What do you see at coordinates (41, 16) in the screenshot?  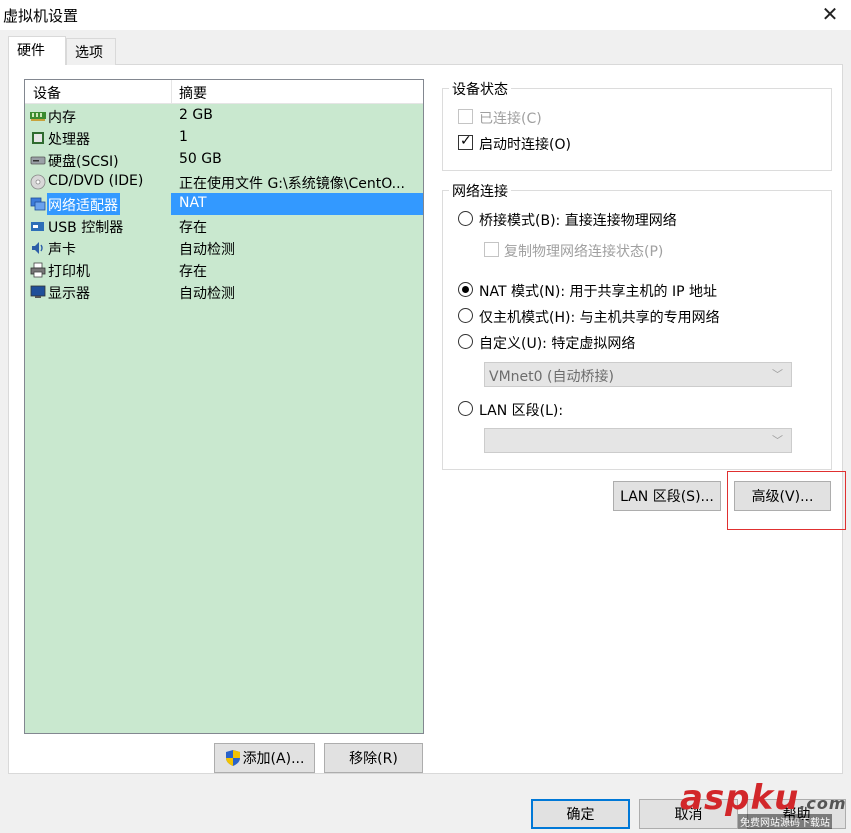 I see `window-title: 虚拟机设置` at bounding box center [41, 16].